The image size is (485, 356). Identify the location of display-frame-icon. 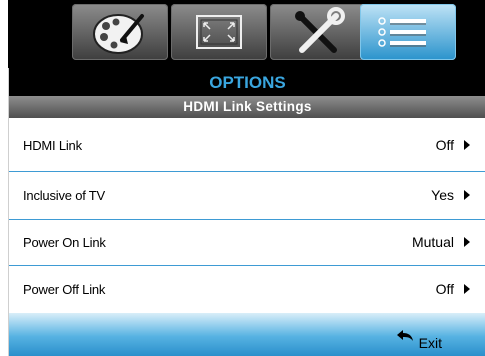
(219, 32).